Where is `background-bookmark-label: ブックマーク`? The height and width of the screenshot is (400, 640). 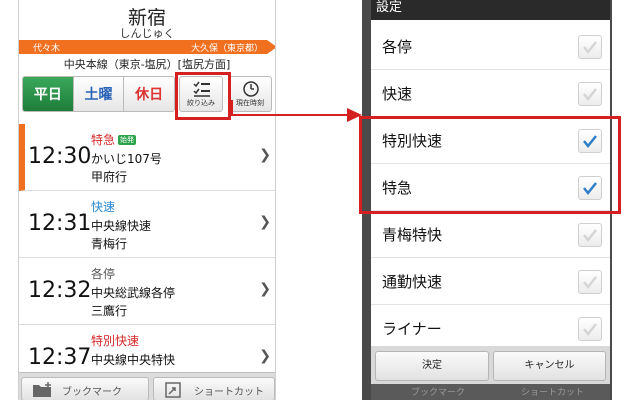 background-bookmark-label: ブックマーク is located at coordinates (438, 393).